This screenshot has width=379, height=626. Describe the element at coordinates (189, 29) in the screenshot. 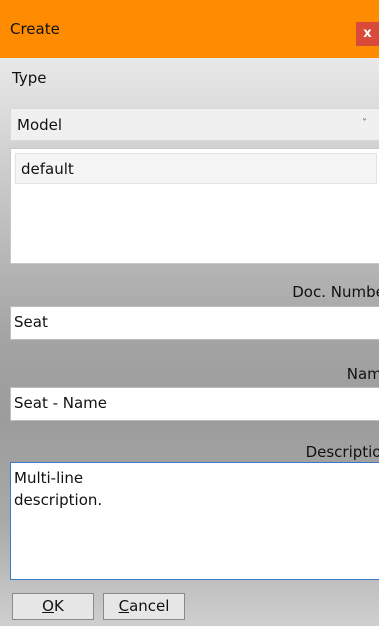

I see `title-bar: Create x` at that location.